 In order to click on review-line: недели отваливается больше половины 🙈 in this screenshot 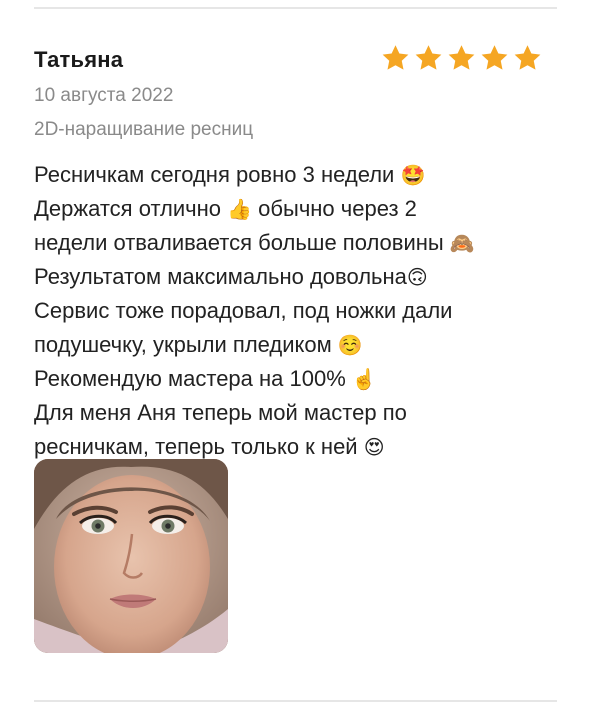, I will do `click(254, 242)`.